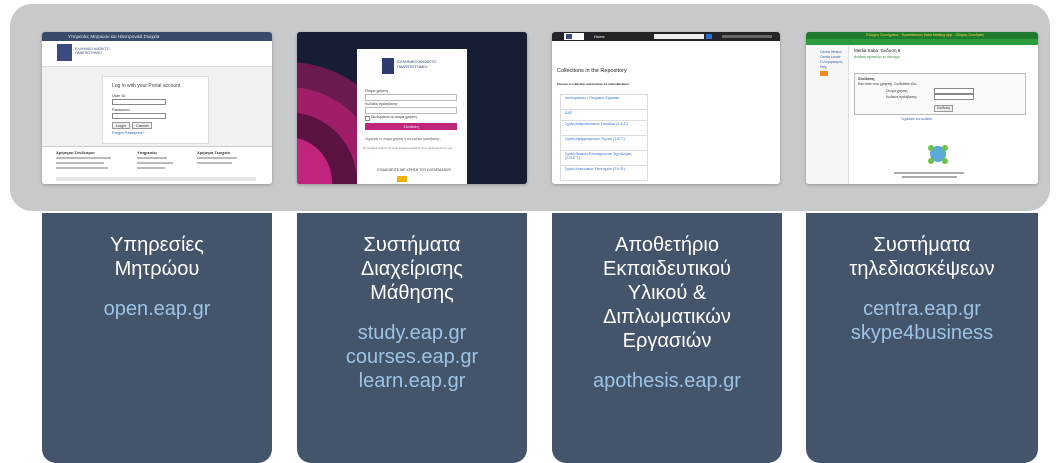 The height and width of the screenshot is (463, 1060). What do you see at coordinates (877, 50) in the screenshot?
I see `conferencing-page-title: Media Saba: Έκδοση 8` at bounding box center [877, 50].